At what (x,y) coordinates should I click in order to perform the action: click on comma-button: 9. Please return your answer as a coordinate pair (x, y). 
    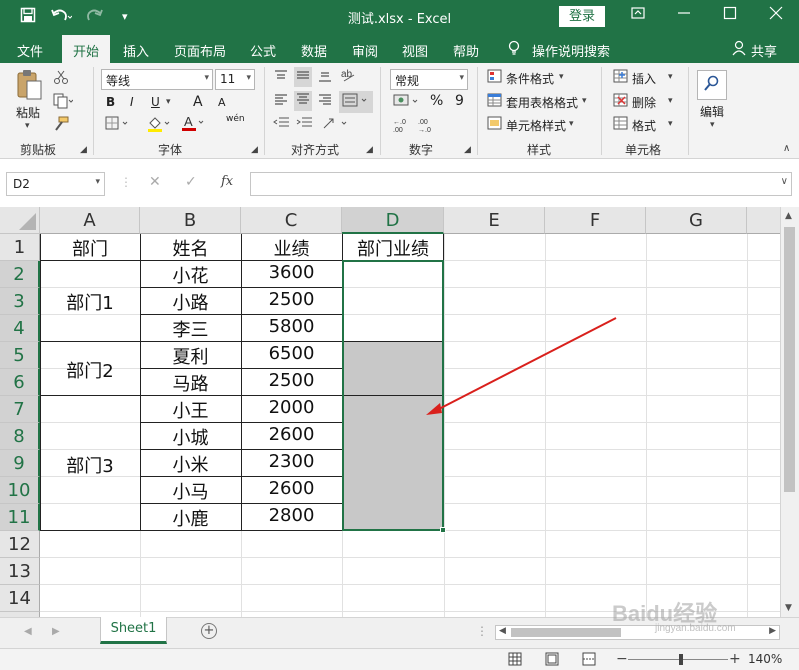
    Looking at the image, I should click on (459, 101).